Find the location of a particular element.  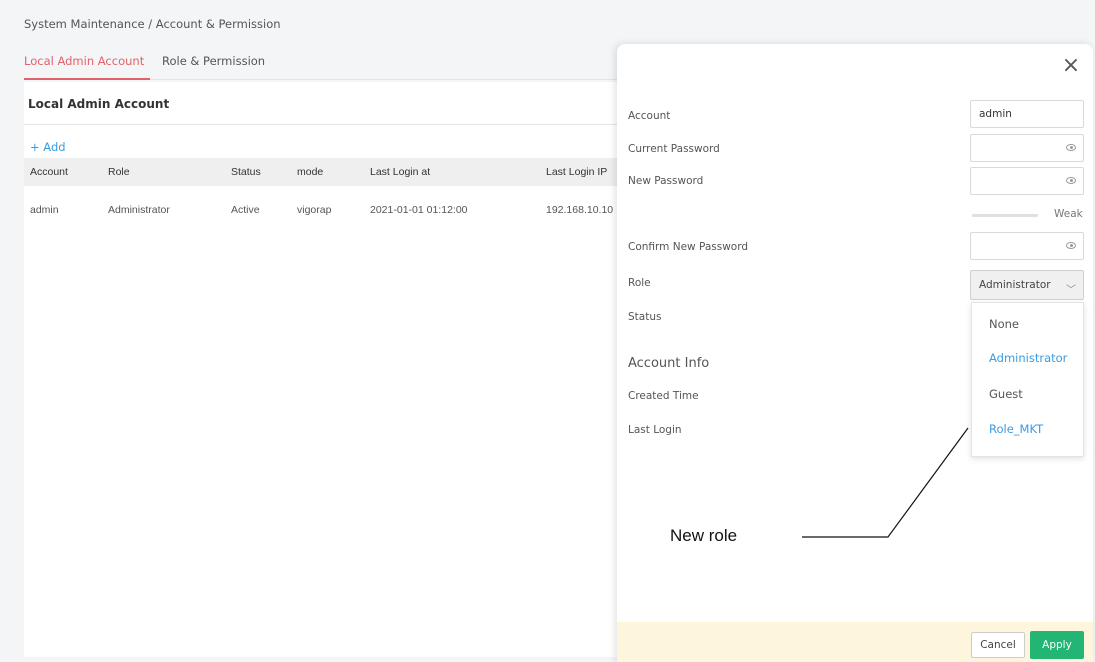

role-select-value: Administrator is located at coordinates (1015, 285).